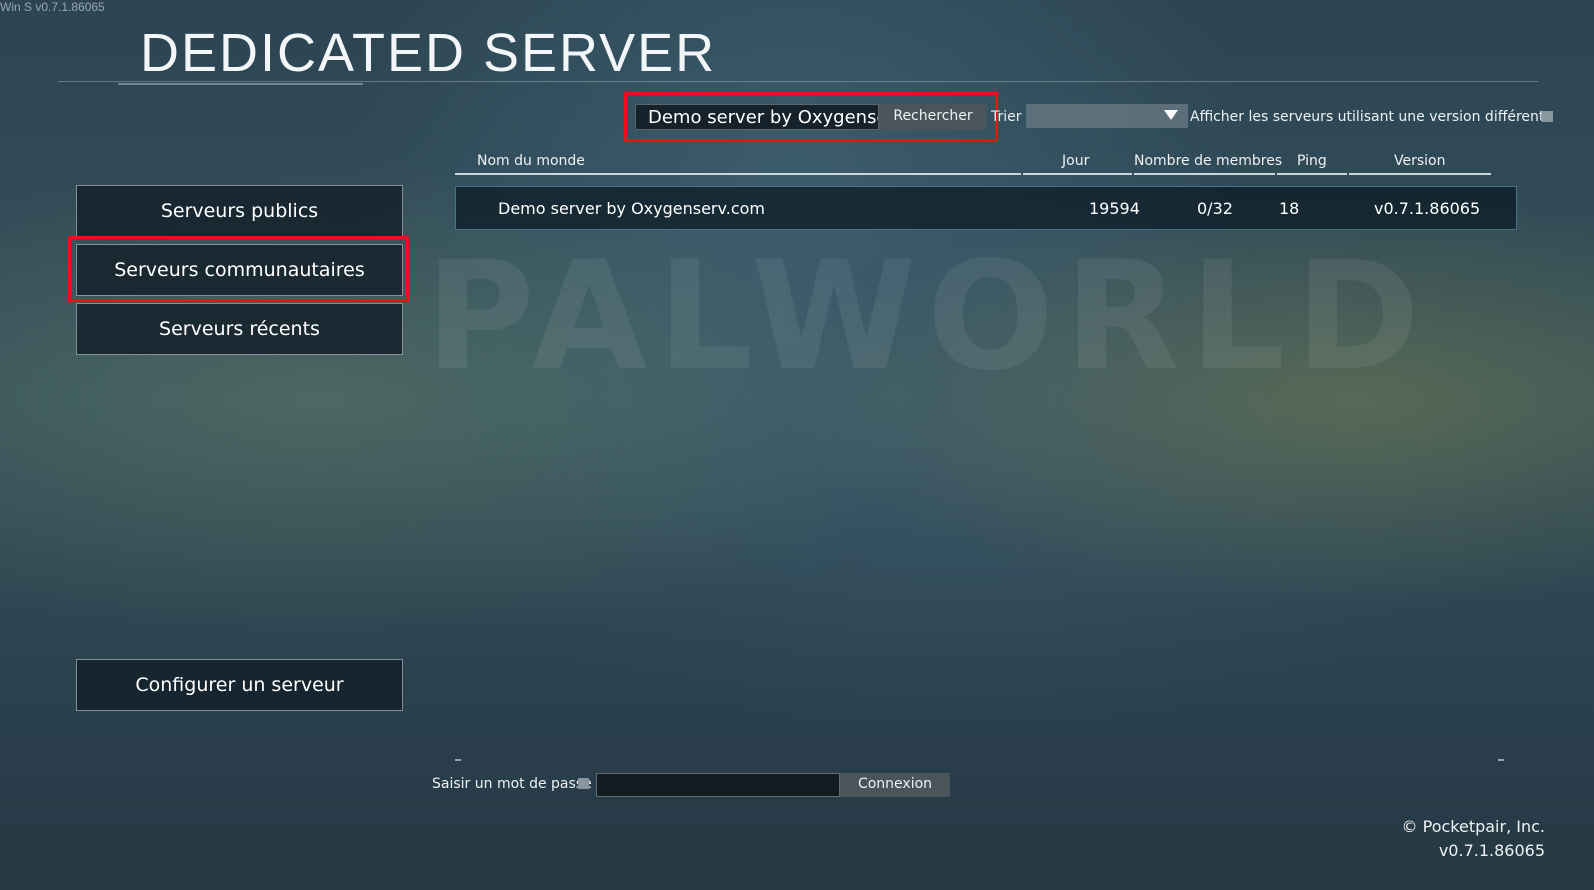 This screenshot has width=1594, height=890. Describe the element at coordinates (1208, 161) in the screenshot. I see `column-header-members: Nombre de membres` at that location.